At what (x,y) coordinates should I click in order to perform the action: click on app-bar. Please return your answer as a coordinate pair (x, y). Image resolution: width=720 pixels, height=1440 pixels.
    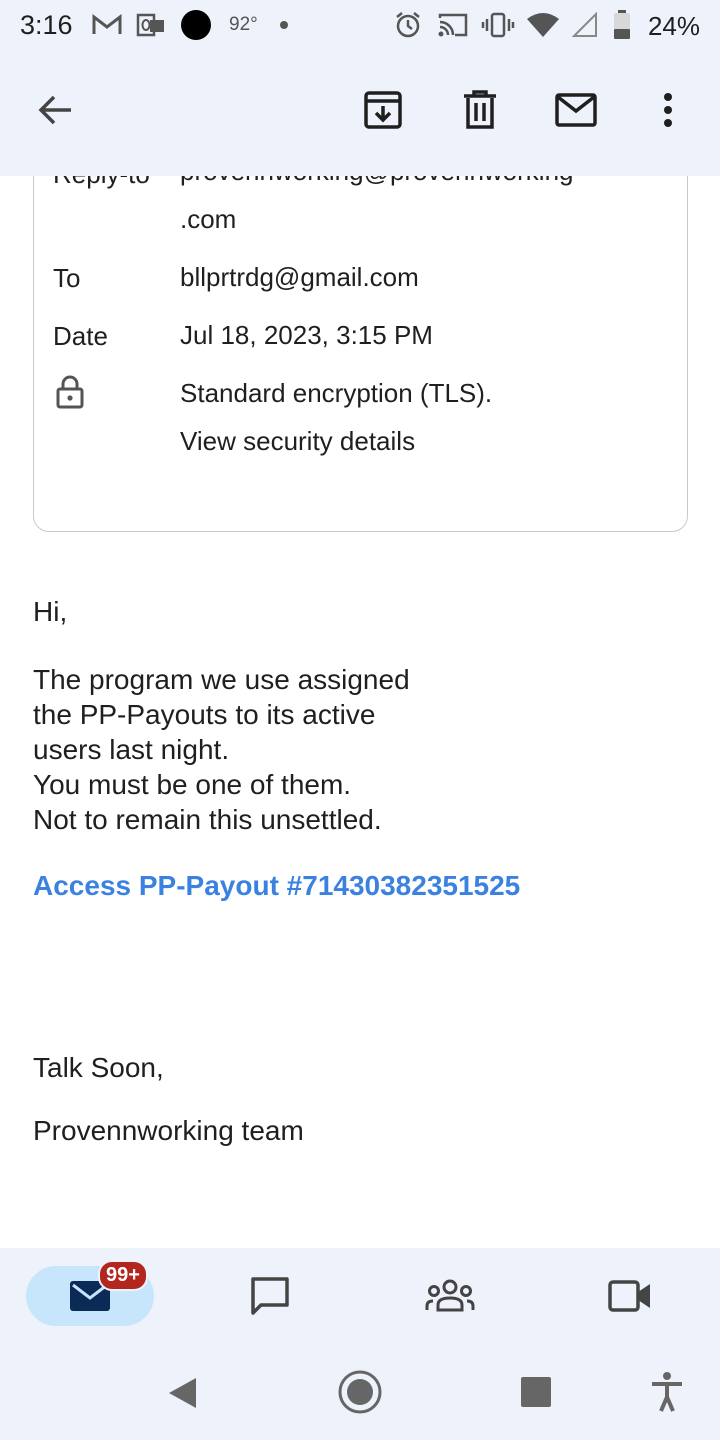
    Looking at the image, I should click on (360, 114).